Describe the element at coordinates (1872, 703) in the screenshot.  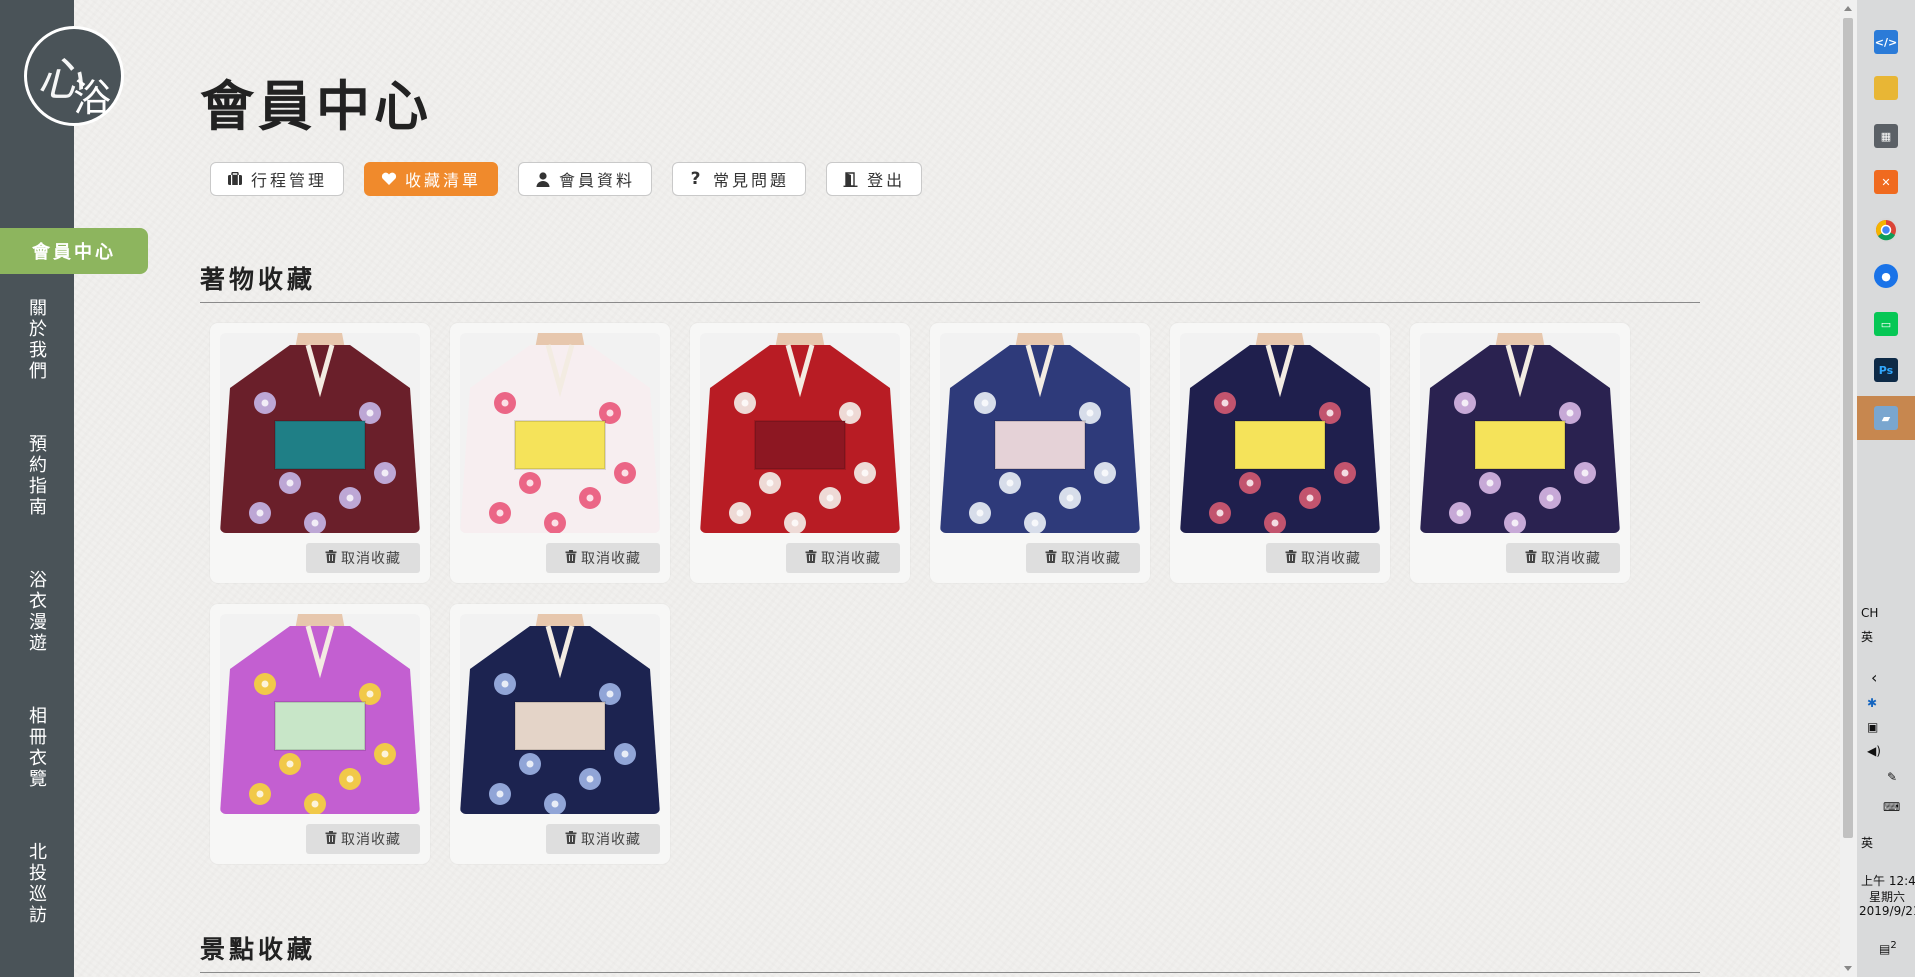
I see `bluetooth-icon: ✱` at that location.